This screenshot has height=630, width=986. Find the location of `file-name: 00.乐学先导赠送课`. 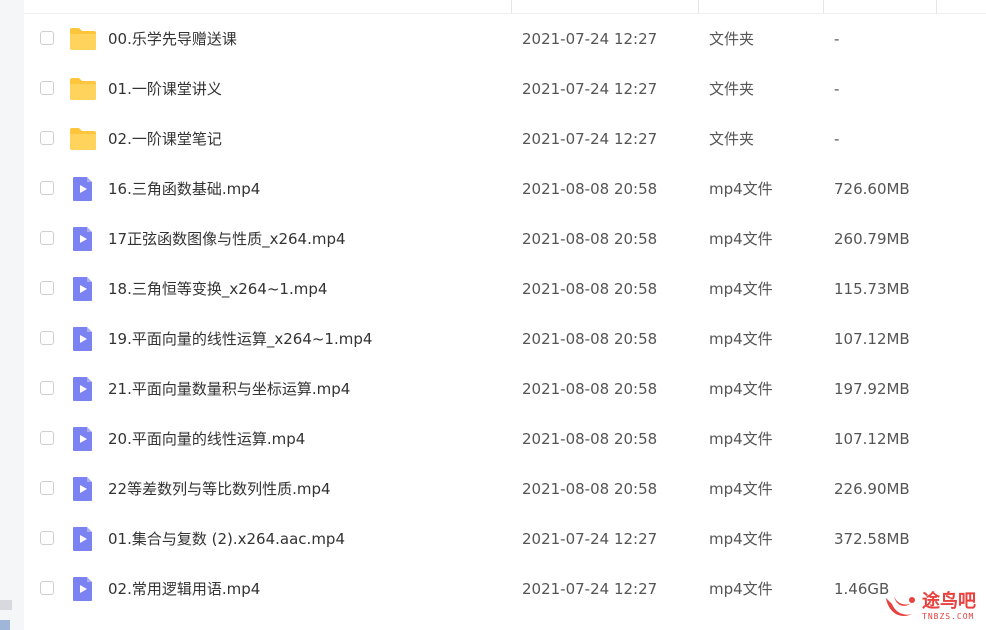

file-name: 00.乐学先导赠送课 is located at coordinates (172, 39).